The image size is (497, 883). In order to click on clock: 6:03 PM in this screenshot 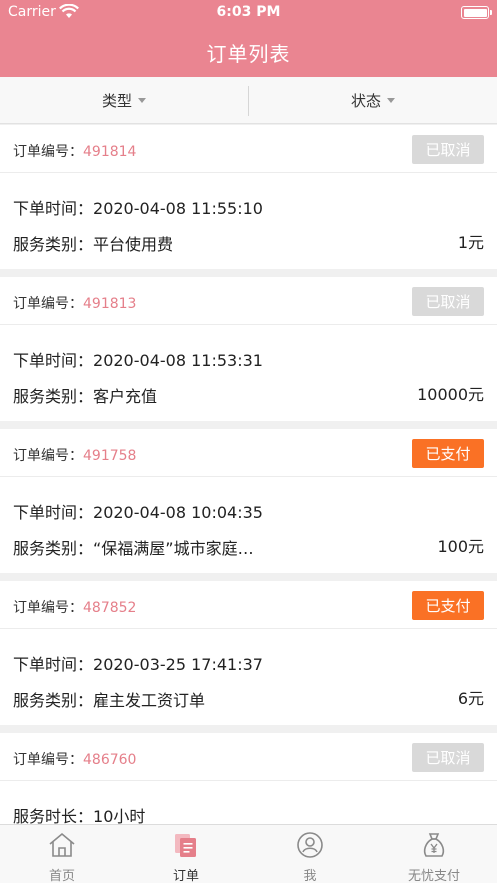, I will do `click(248, 12)`.